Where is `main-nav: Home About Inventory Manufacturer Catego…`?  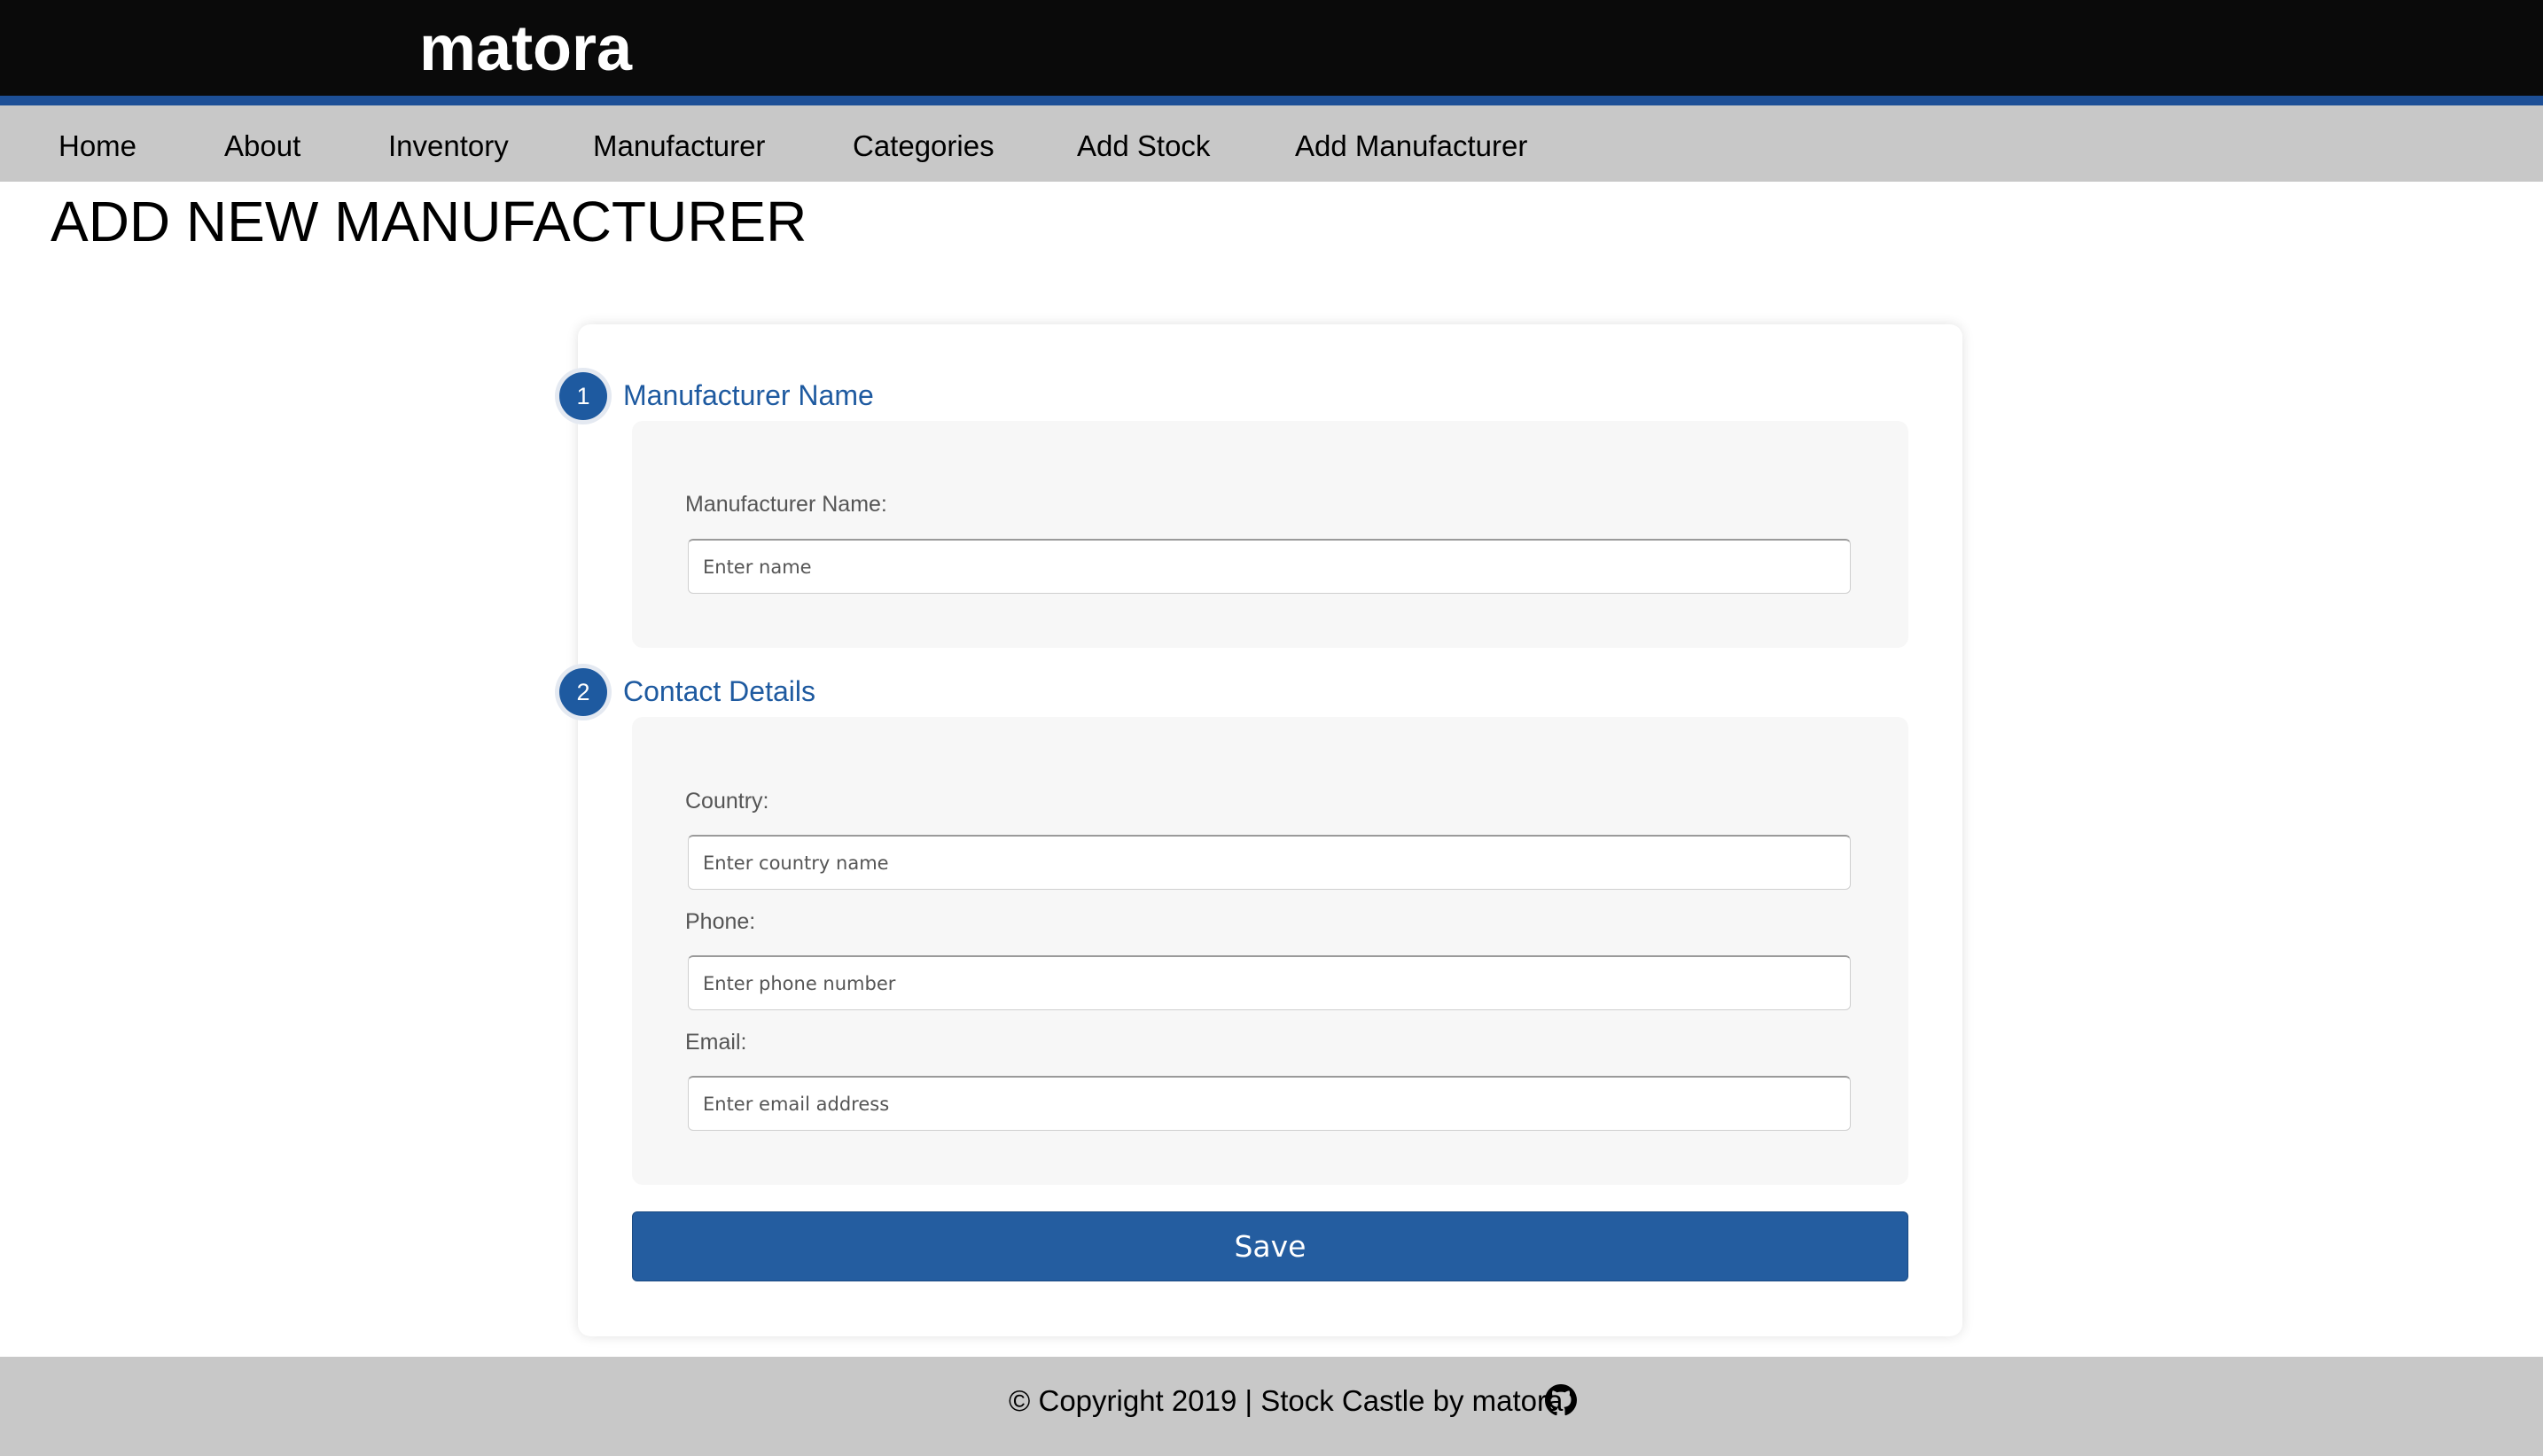
main-nav: Home About Inventory Manufacturer Catego… is located at coordinates (1271, 143).